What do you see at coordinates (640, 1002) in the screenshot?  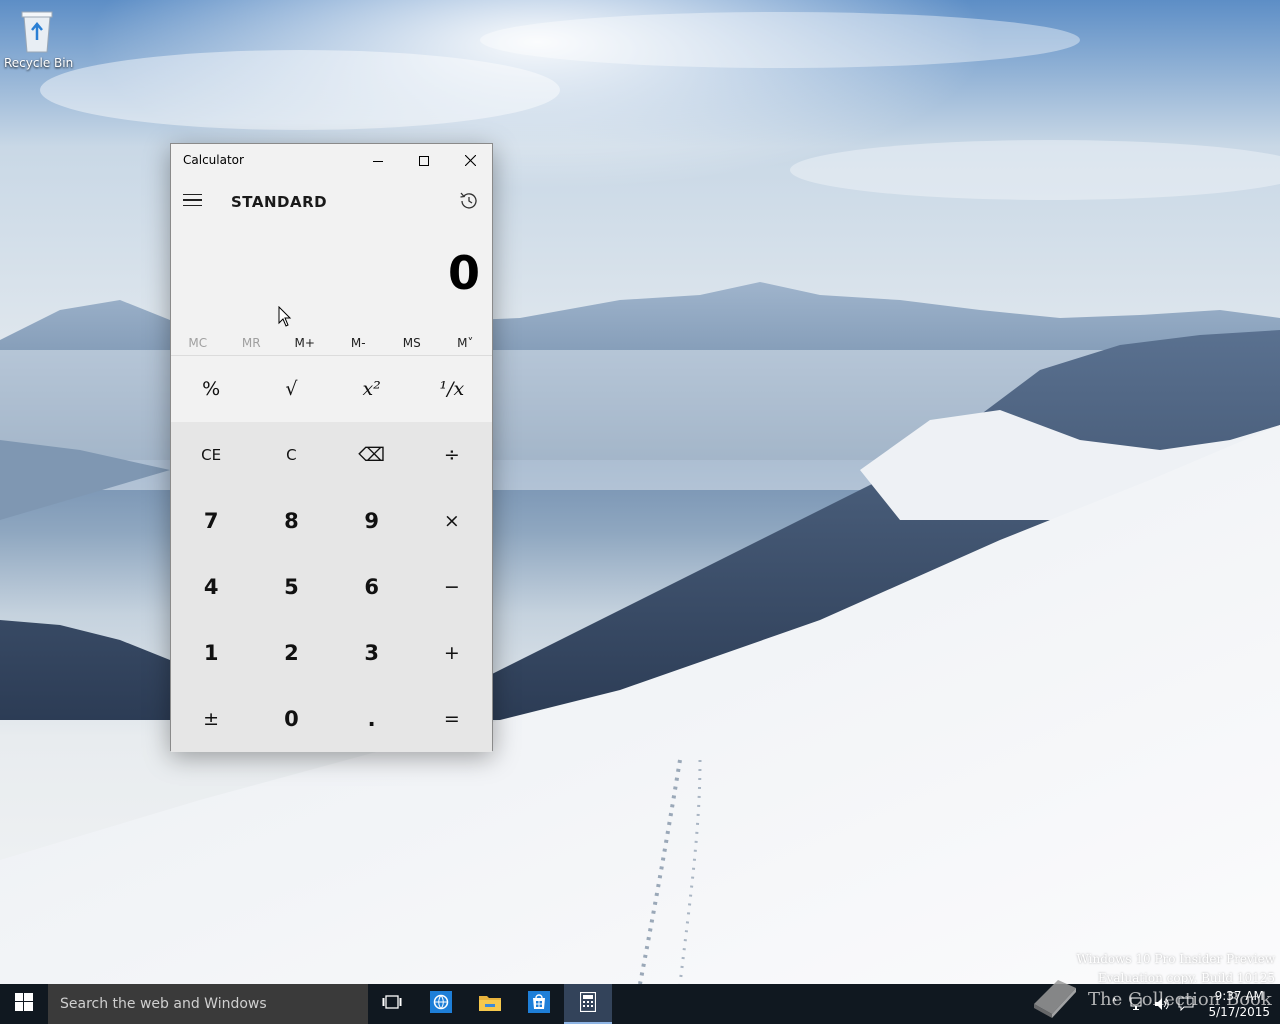 I see `taskbar: The Collection Book ˄ 9:37 AM 5/17/2015` at bounding box center [640, 1002].